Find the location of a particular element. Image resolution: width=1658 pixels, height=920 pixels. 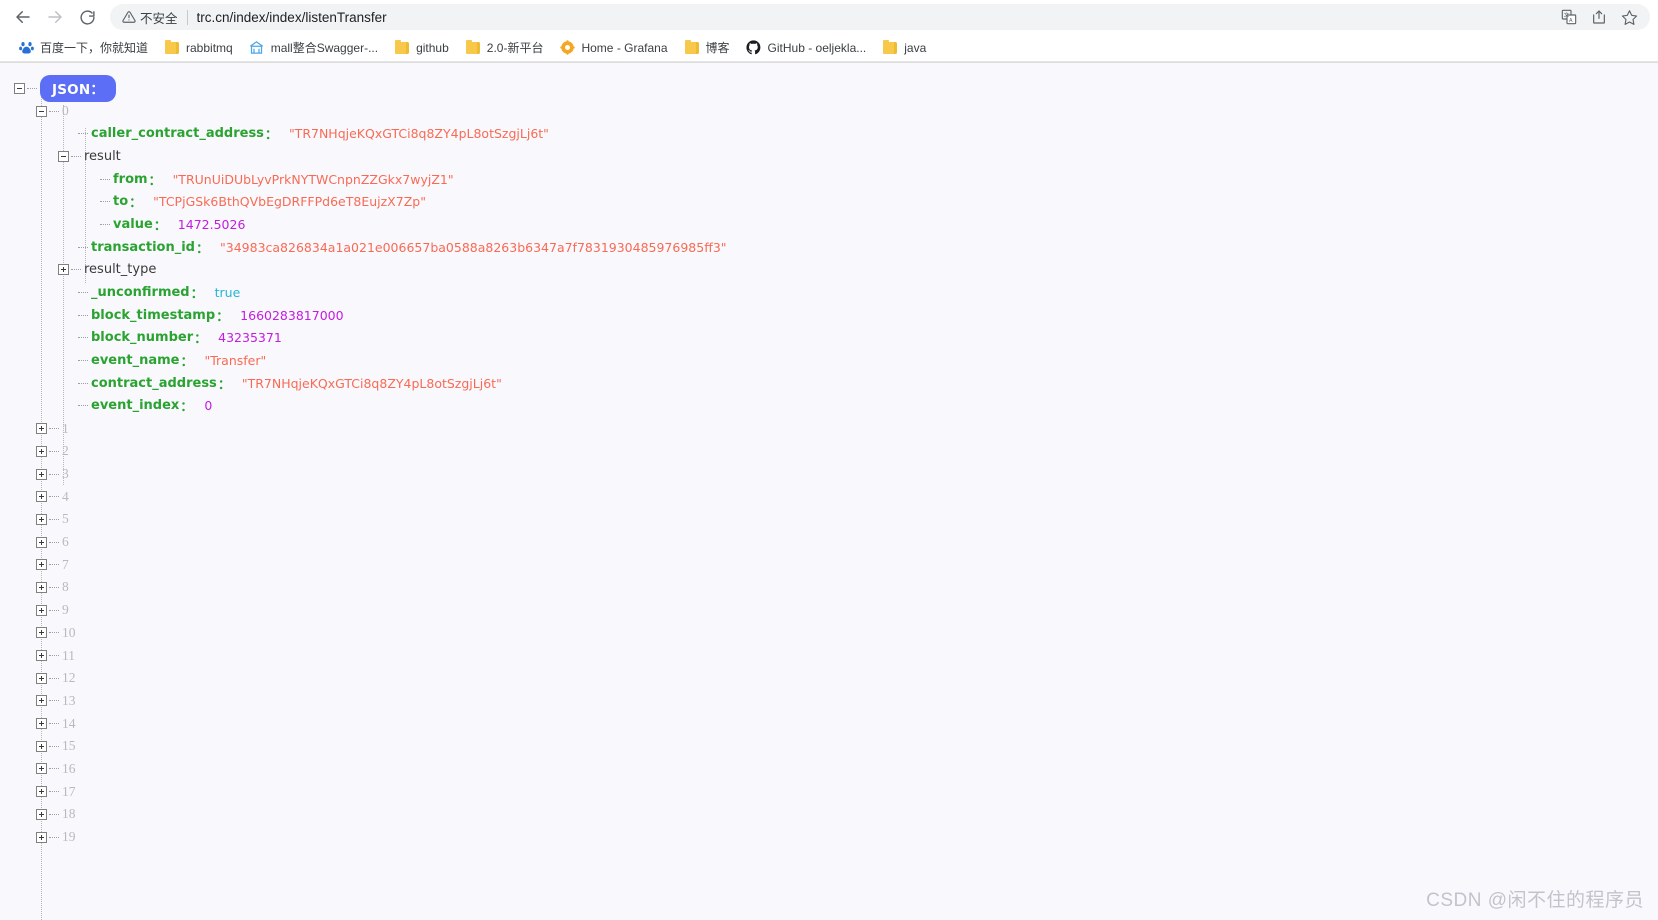

array-index-label: 3 is located at coordinates (65, 474).